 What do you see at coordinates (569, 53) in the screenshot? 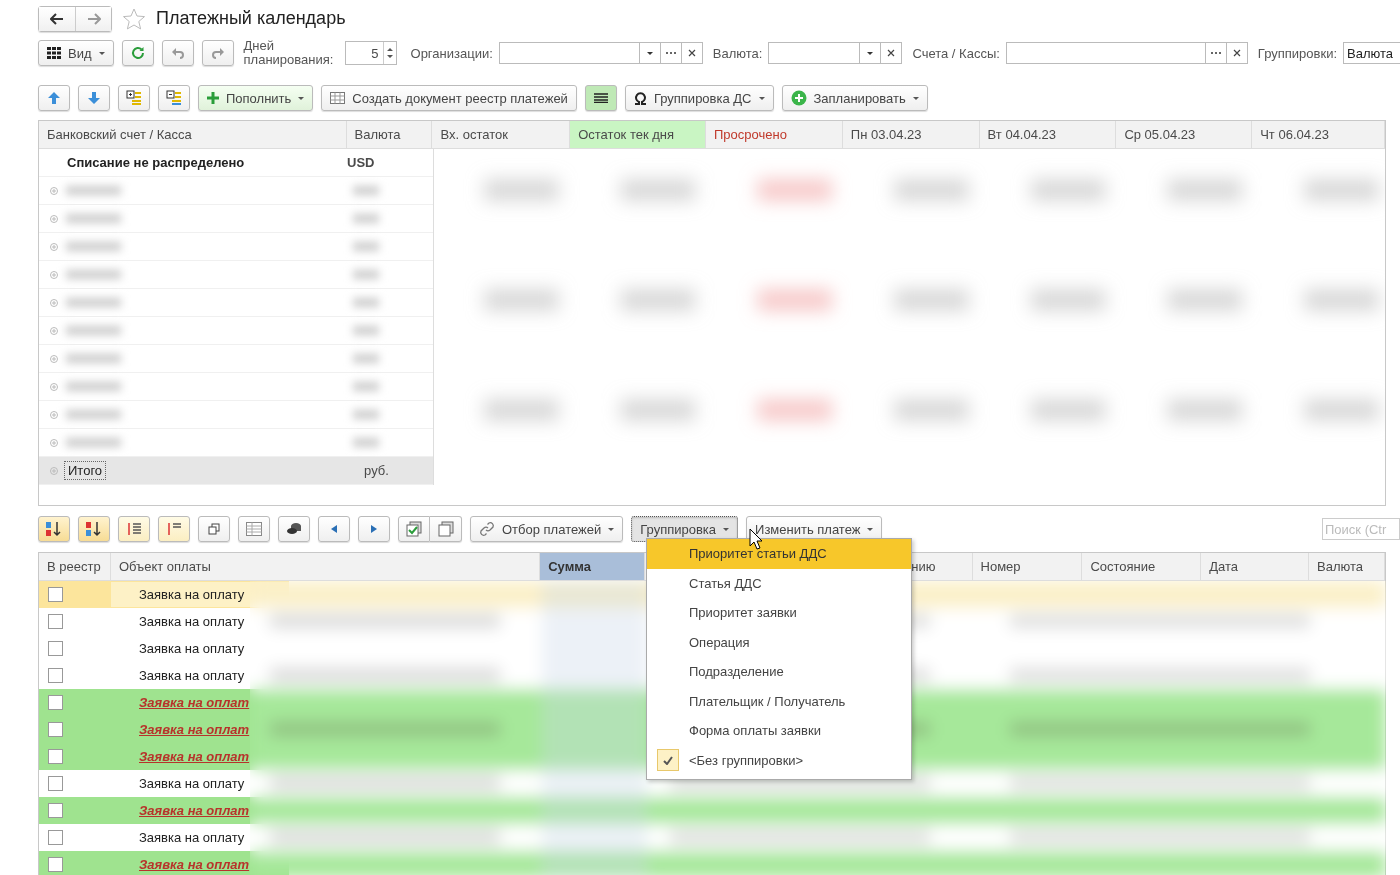
I see `org-field` at bounding box center [569, 53].